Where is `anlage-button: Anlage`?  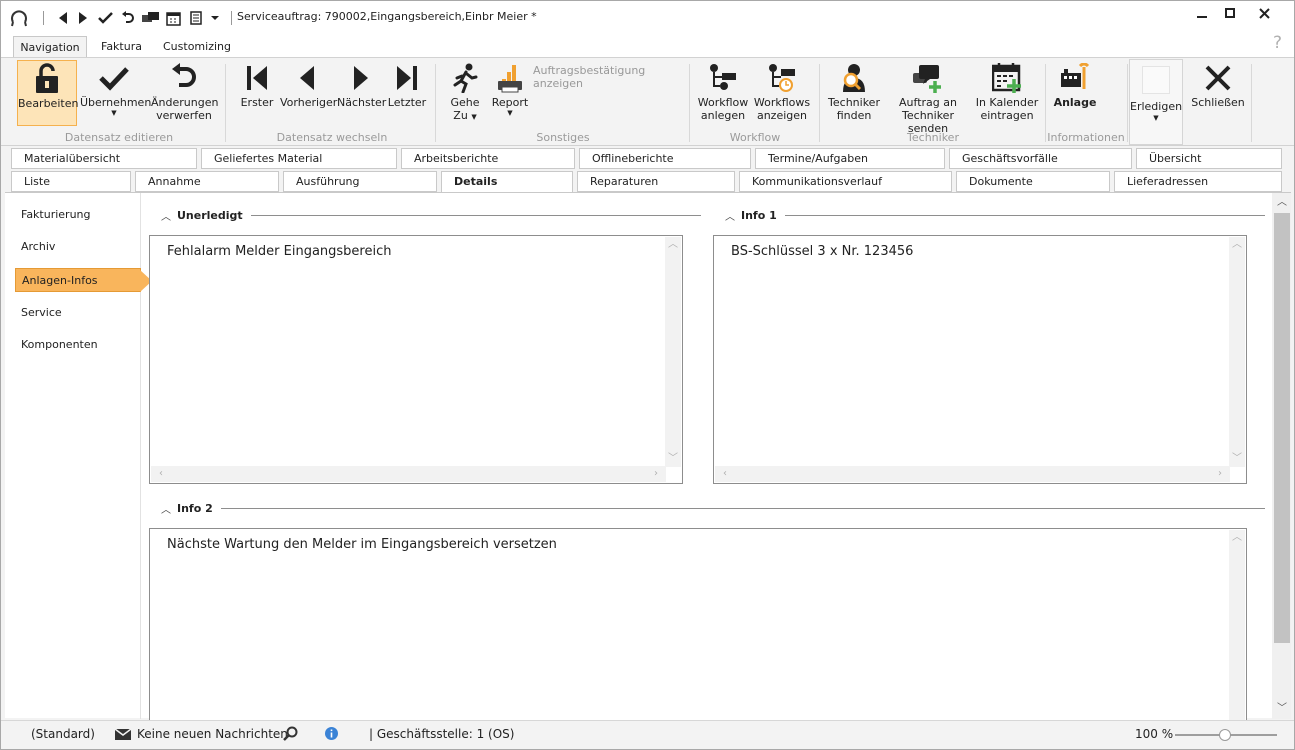 anlage-button: Anlage is located at coordinates (1075, 93).